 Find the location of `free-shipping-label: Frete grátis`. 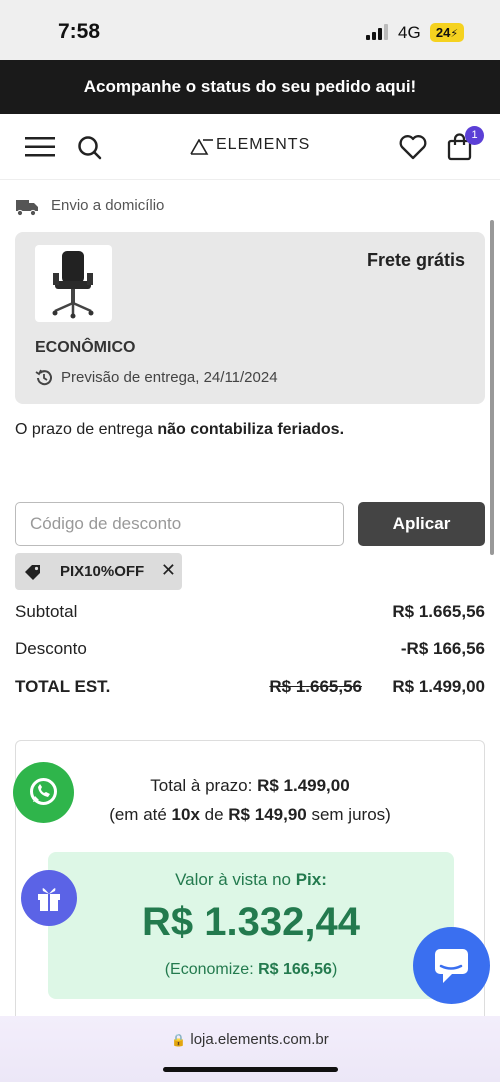

free-shipping-label: Frete grátis is located at coordinates (415, 260).